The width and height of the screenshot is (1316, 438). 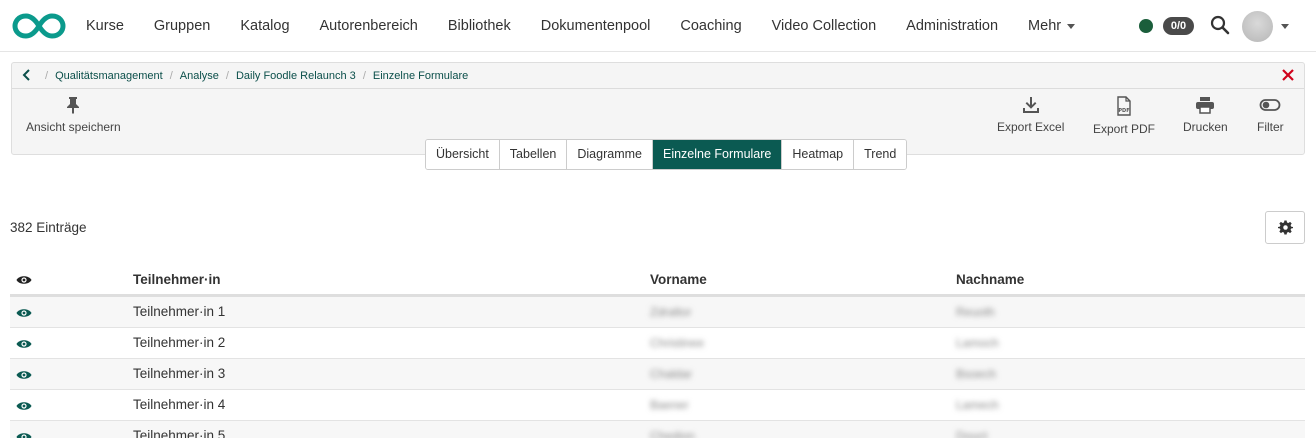 I want to click on print-button: Drucken, so click(x=1205, y=115).